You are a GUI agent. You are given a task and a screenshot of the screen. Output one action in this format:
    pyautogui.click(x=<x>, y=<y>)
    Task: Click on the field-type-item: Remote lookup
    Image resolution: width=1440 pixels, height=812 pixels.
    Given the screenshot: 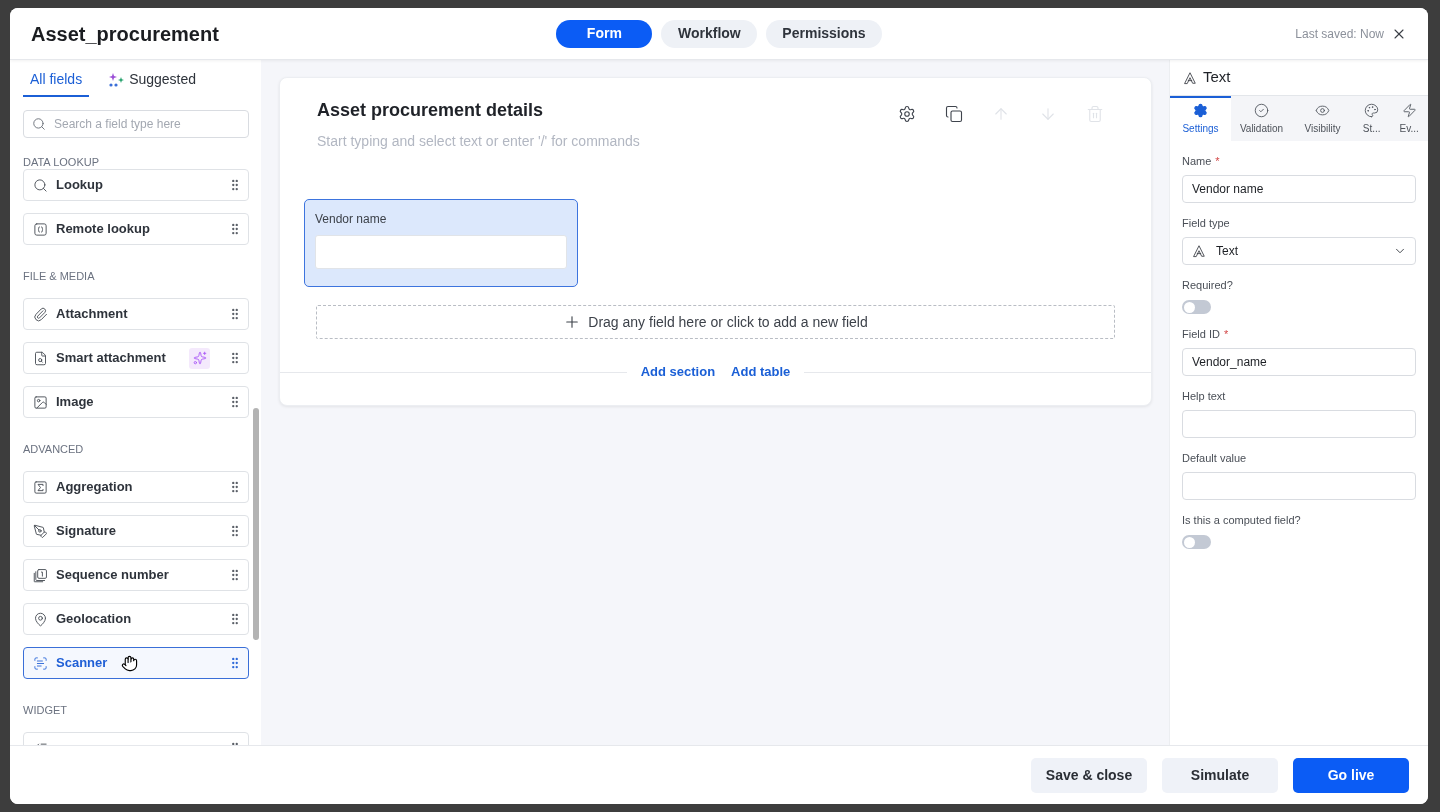 What is the action you would take?
    pyautogui.click(x=136, y=229)
    